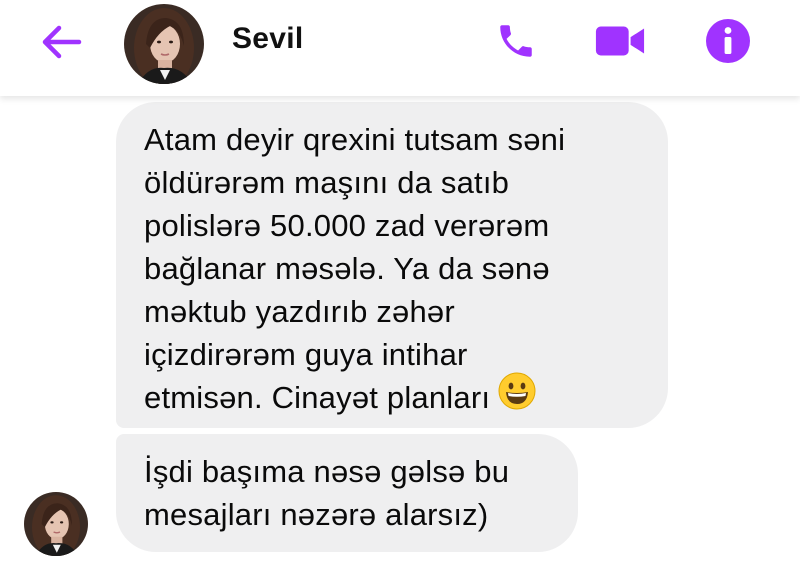  Describe the element at coordinates (316, 514) in the screenshot. I see `message-line: mesajları nəzərə alarsız)` at that location.